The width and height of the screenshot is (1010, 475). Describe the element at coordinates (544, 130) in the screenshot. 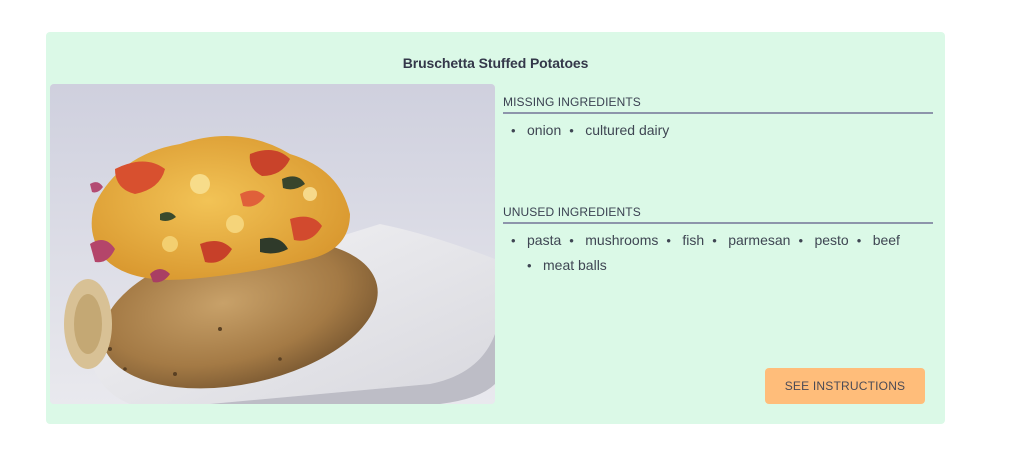

I see `ingredient-name: onion` at that location.